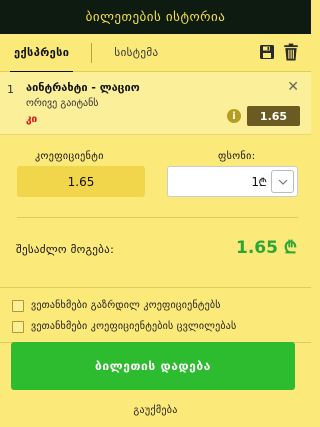  I want to click on tab-system: სისტემა, so click(136, 53).